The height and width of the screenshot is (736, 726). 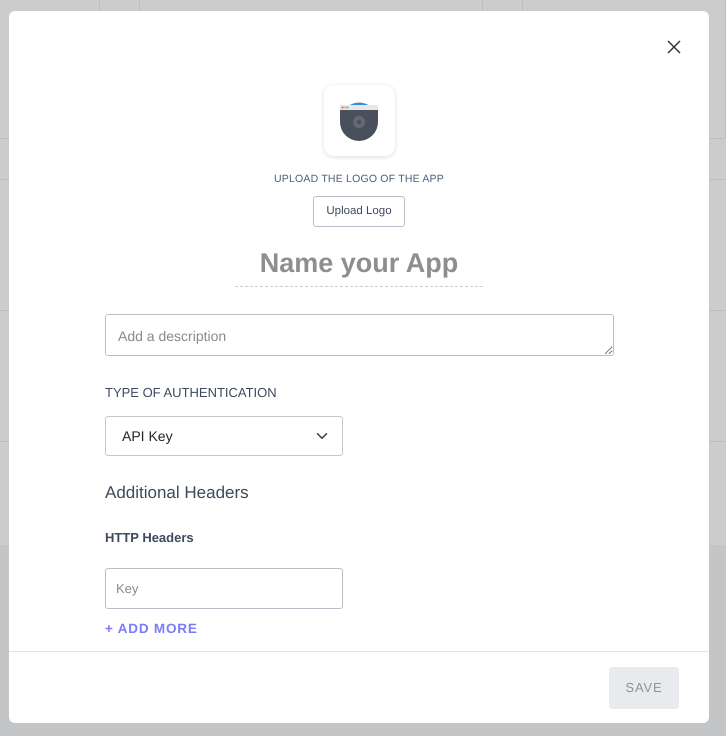 What do you see at coordinates (359, 335) in the screenshot?
I see `description-field: Add a description` at bounding box center [359, 335].